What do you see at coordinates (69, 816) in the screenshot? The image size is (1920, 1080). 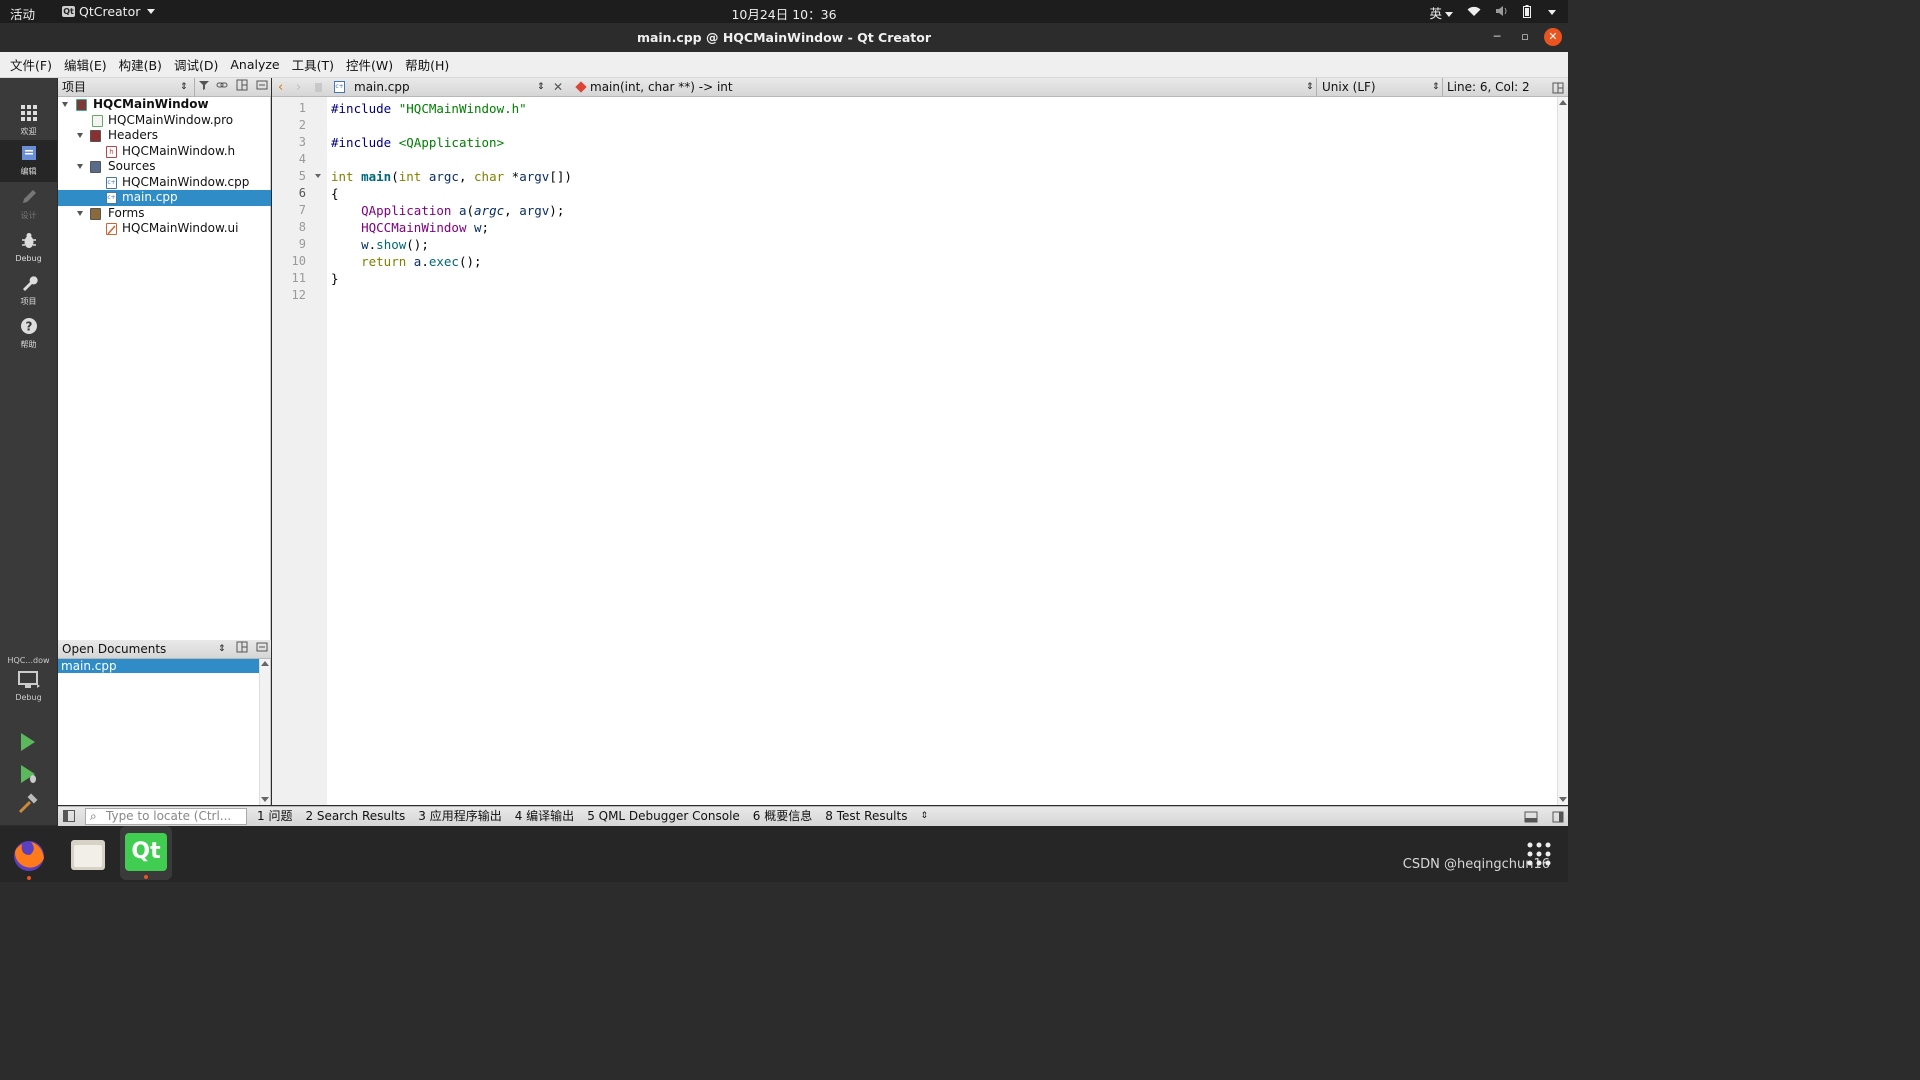 I see `toggle-sidebar-icon` at bounding box center [69, 816].